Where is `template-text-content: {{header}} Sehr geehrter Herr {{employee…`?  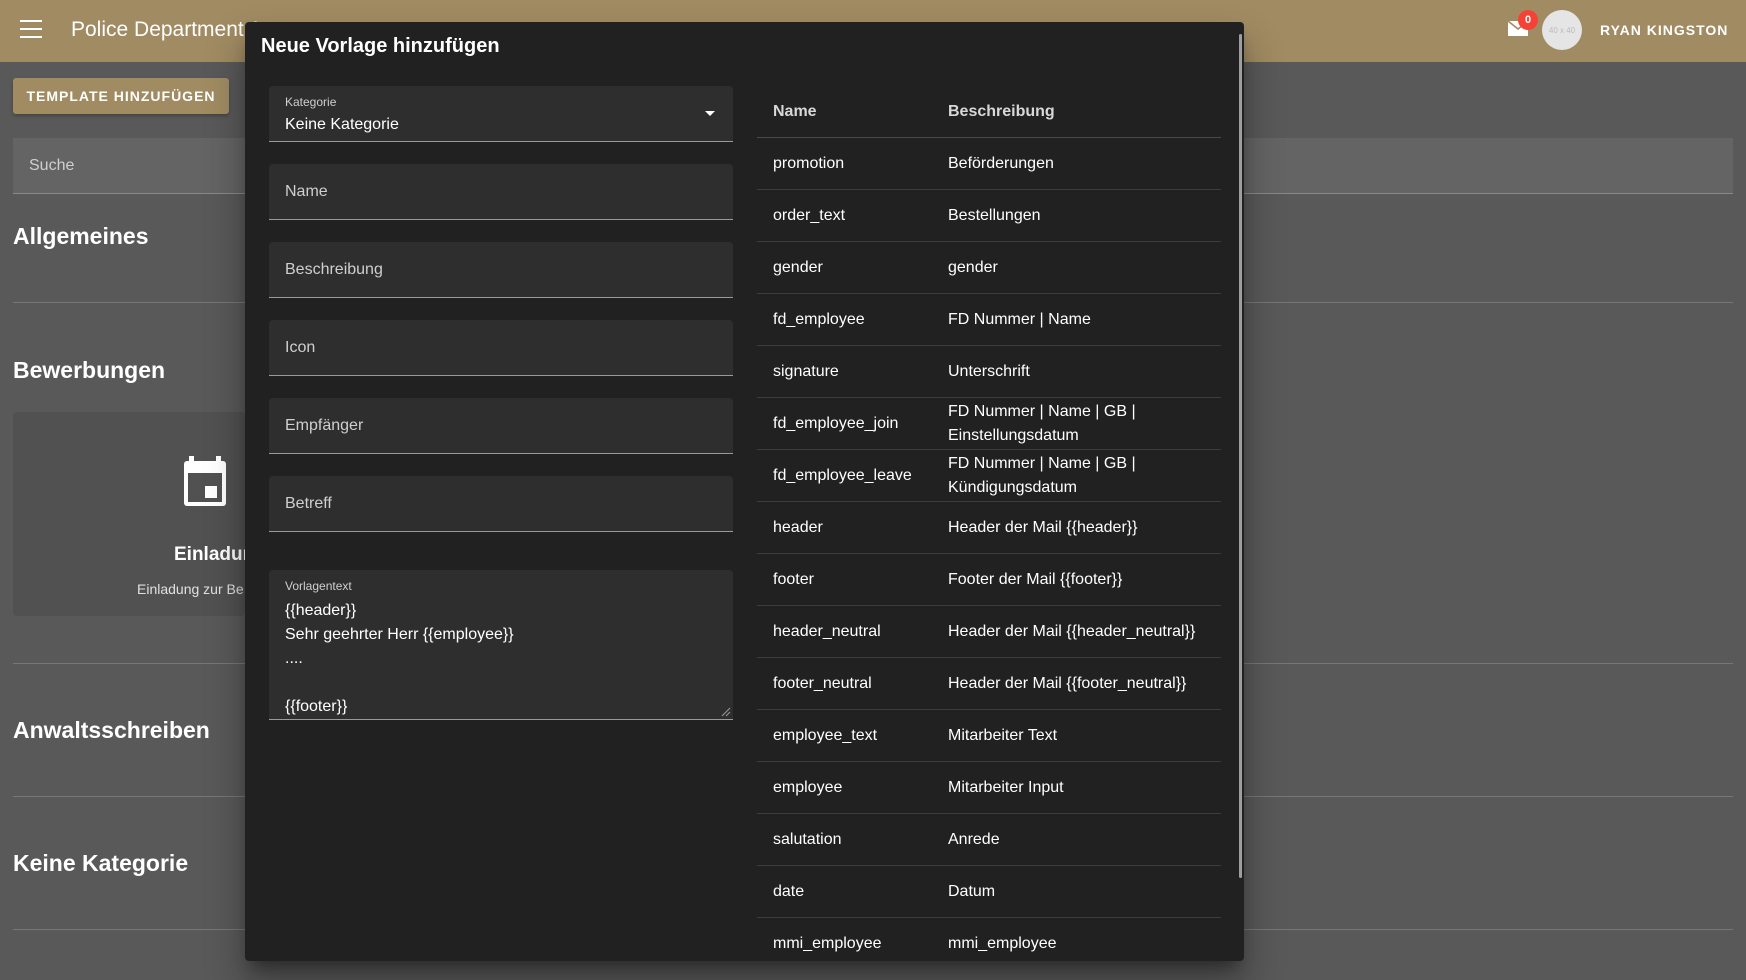
template-text-content: {{header}} Sehr geehrter Herr {{employee… is located at coordinates (399, 659).